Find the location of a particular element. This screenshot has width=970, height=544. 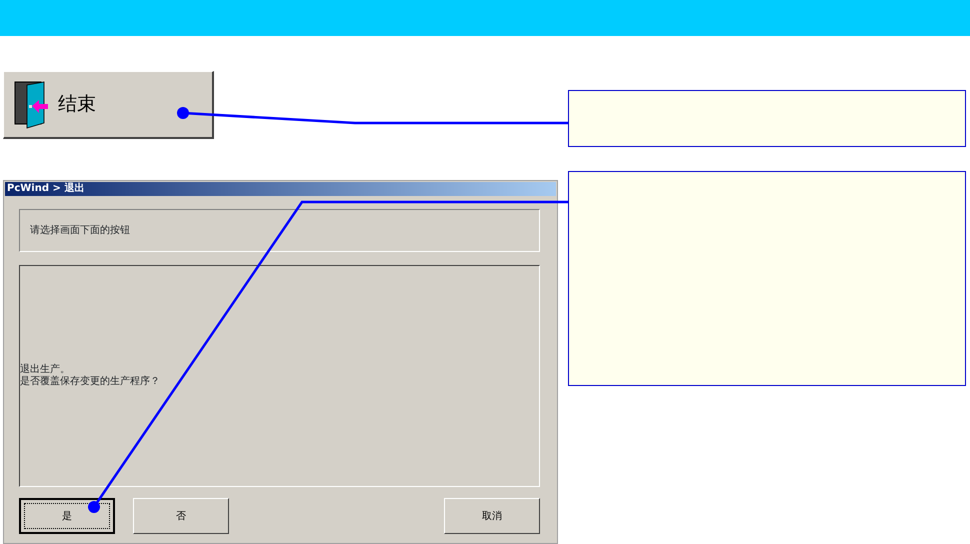

message-text: 是否覆盖保存变更的生产程序？ is located at coordinates (90, 382).